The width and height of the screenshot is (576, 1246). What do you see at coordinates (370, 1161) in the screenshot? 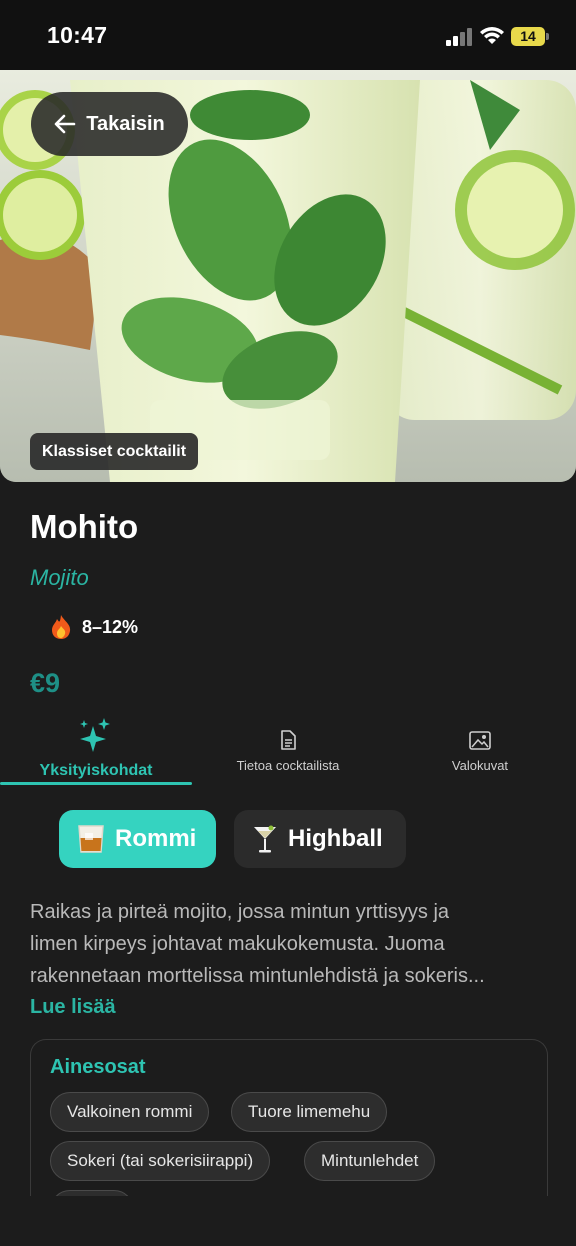
I see `ingredient-pill: Mintunlehdet` at bounding box center [370, 1161].